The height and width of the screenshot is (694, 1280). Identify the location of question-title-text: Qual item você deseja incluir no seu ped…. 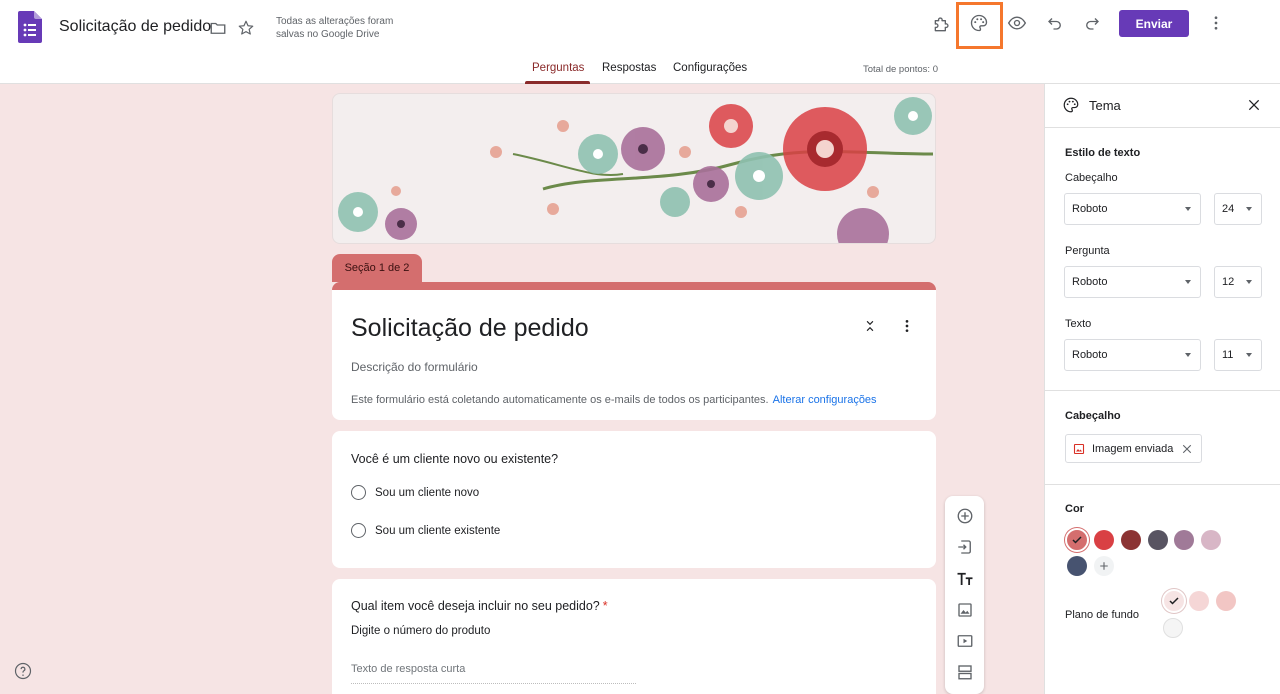
(475, 606).